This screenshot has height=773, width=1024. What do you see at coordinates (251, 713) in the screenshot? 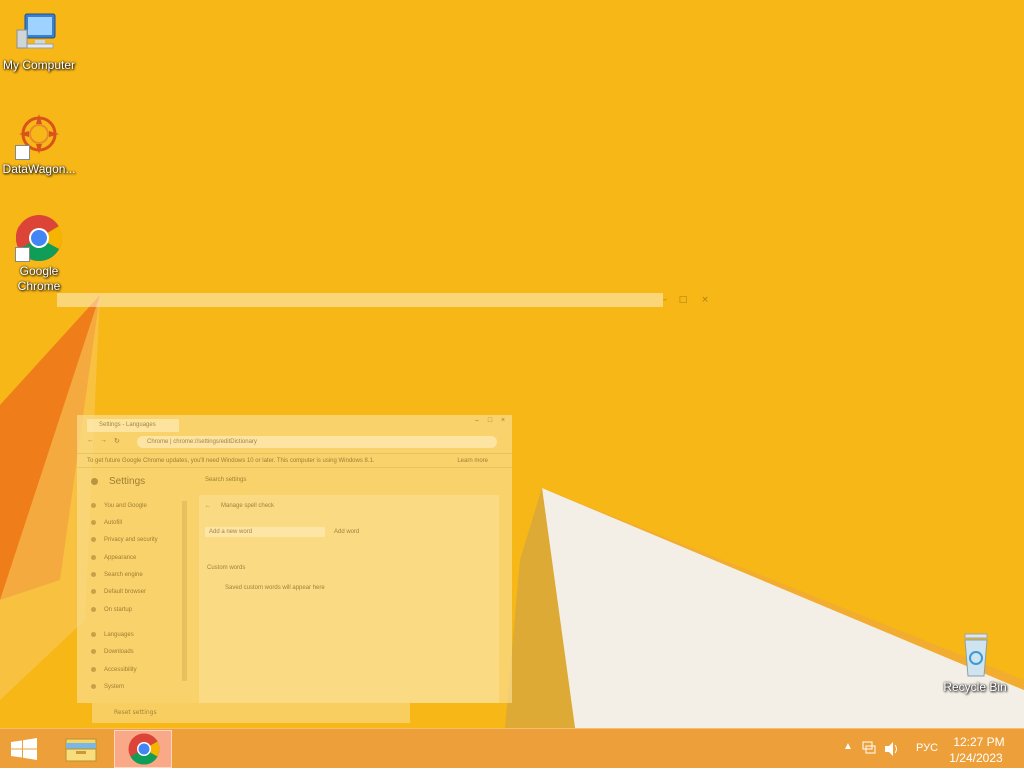
I see `sidebar-overflow-item: Reset settings` at bounding box center [251, 713].